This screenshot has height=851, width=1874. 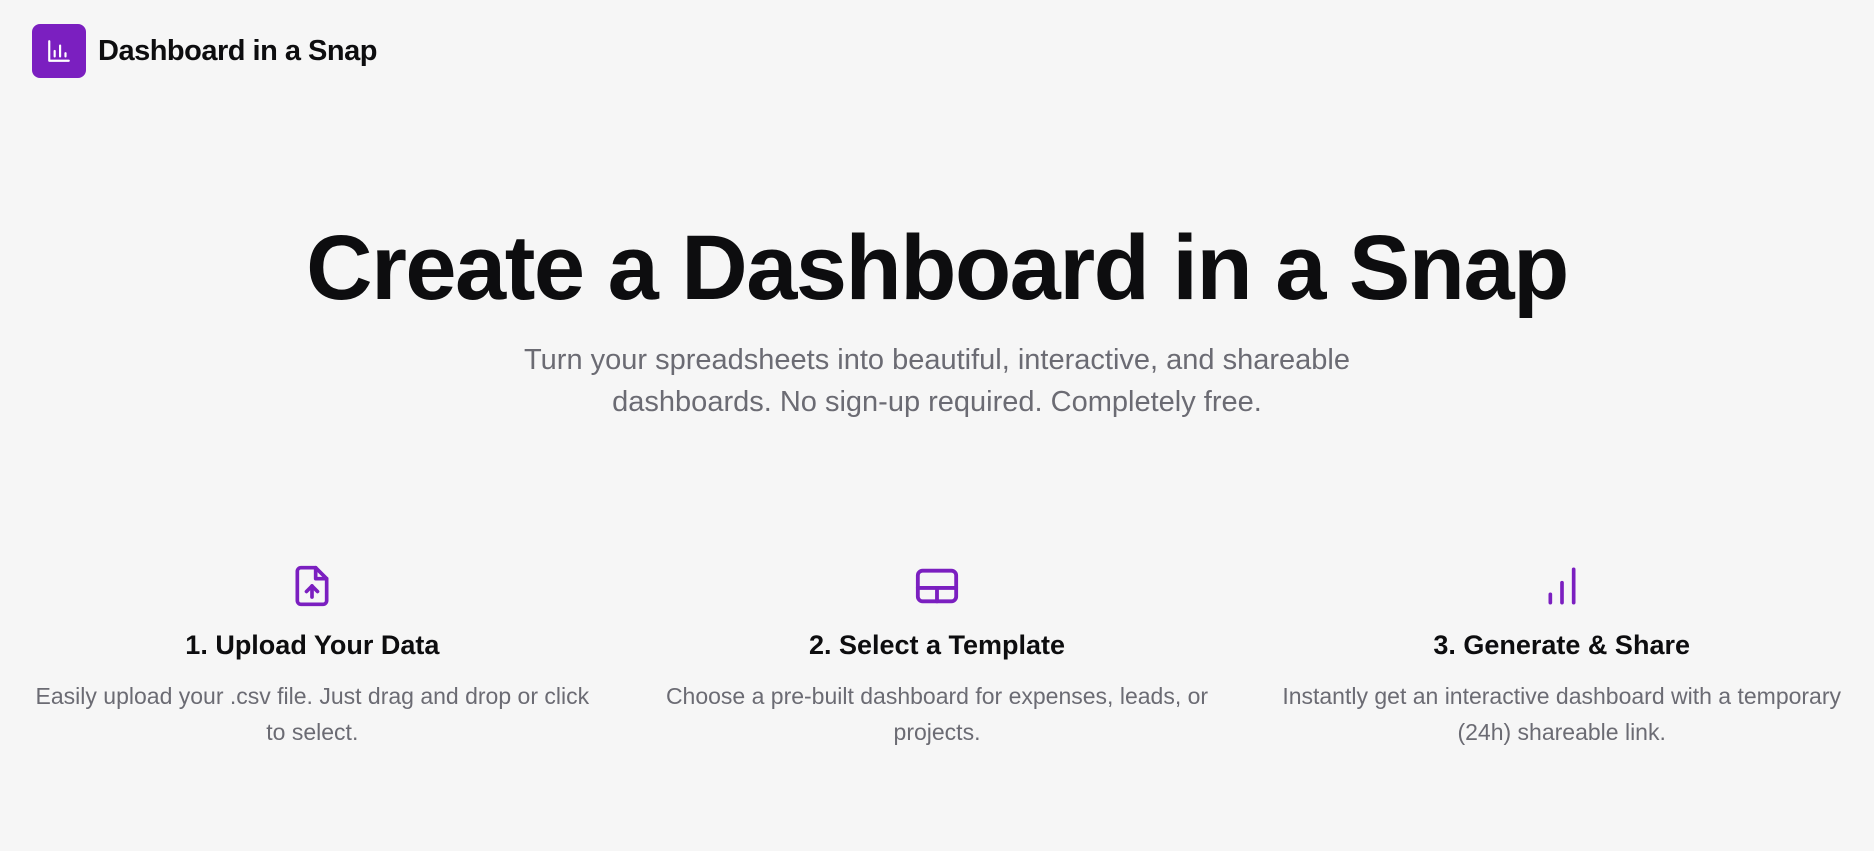 I want to click on feature-title: 2. Select a Template, so click(x=937, y=645).